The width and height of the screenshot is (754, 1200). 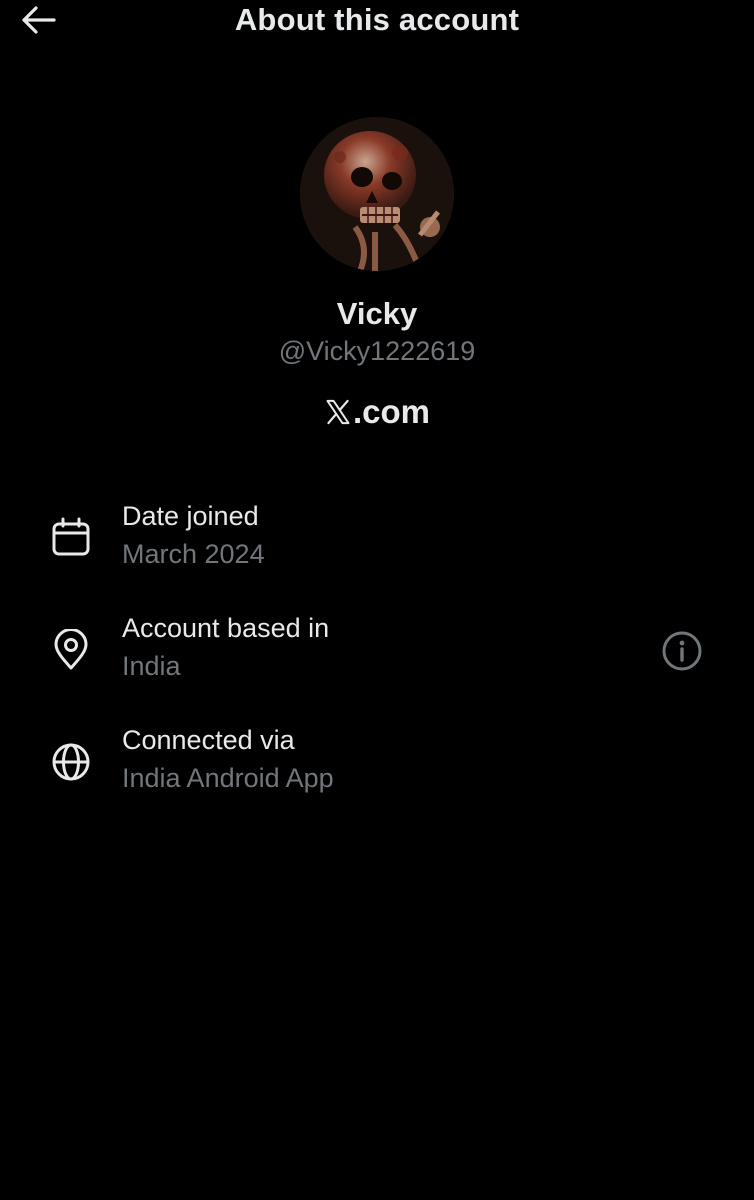 What do you see at coordinates (338, 412) in the screenshot?
I see `x-logo-icon` at bounding box center [338, 412].